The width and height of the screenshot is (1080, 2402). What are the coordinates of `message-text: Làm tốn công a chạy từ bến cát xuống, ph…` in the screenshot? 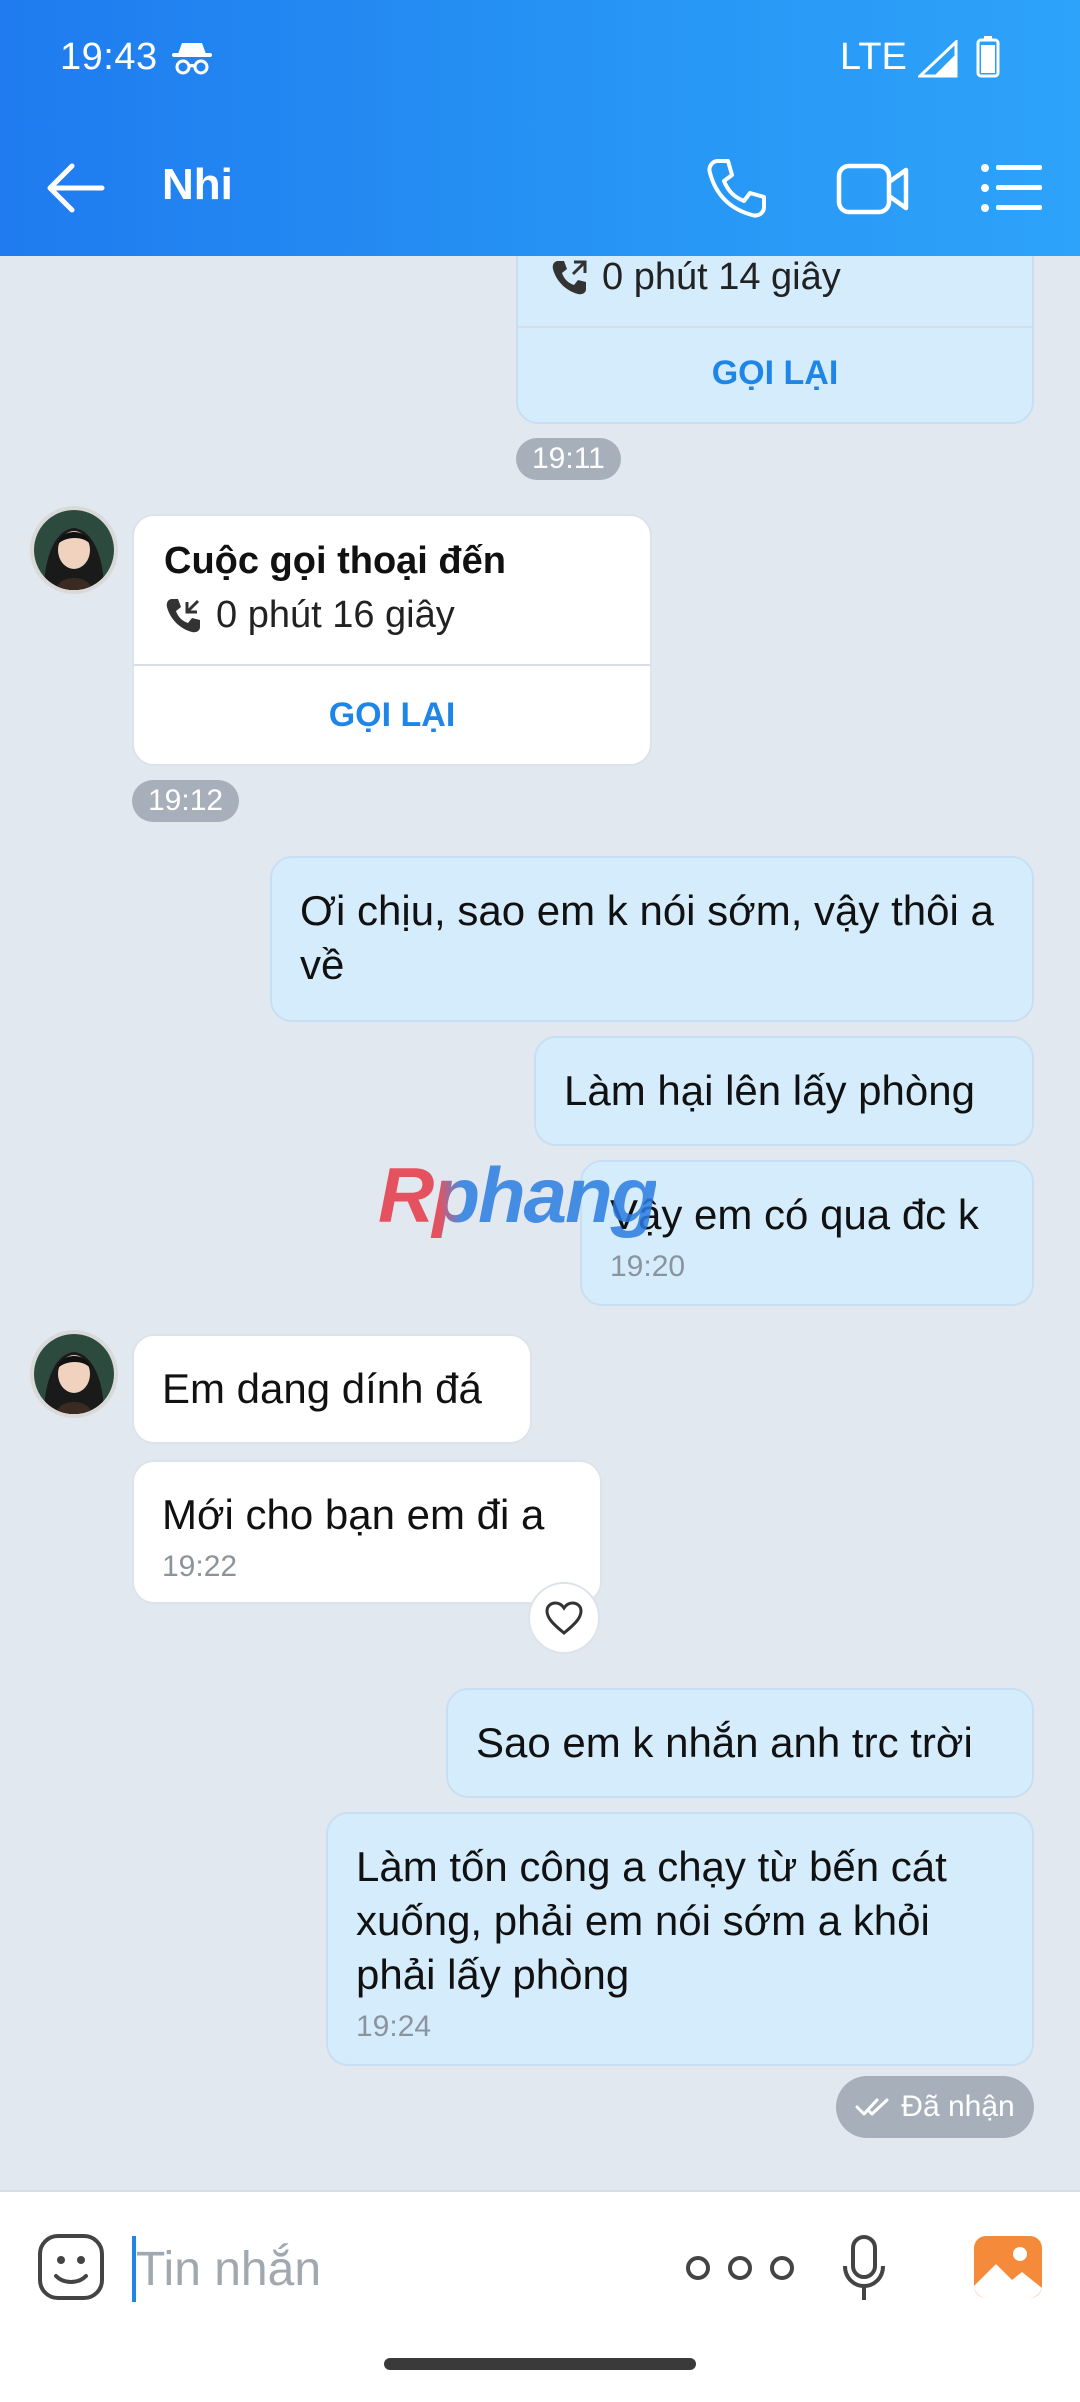 It's located at (651, 1920).